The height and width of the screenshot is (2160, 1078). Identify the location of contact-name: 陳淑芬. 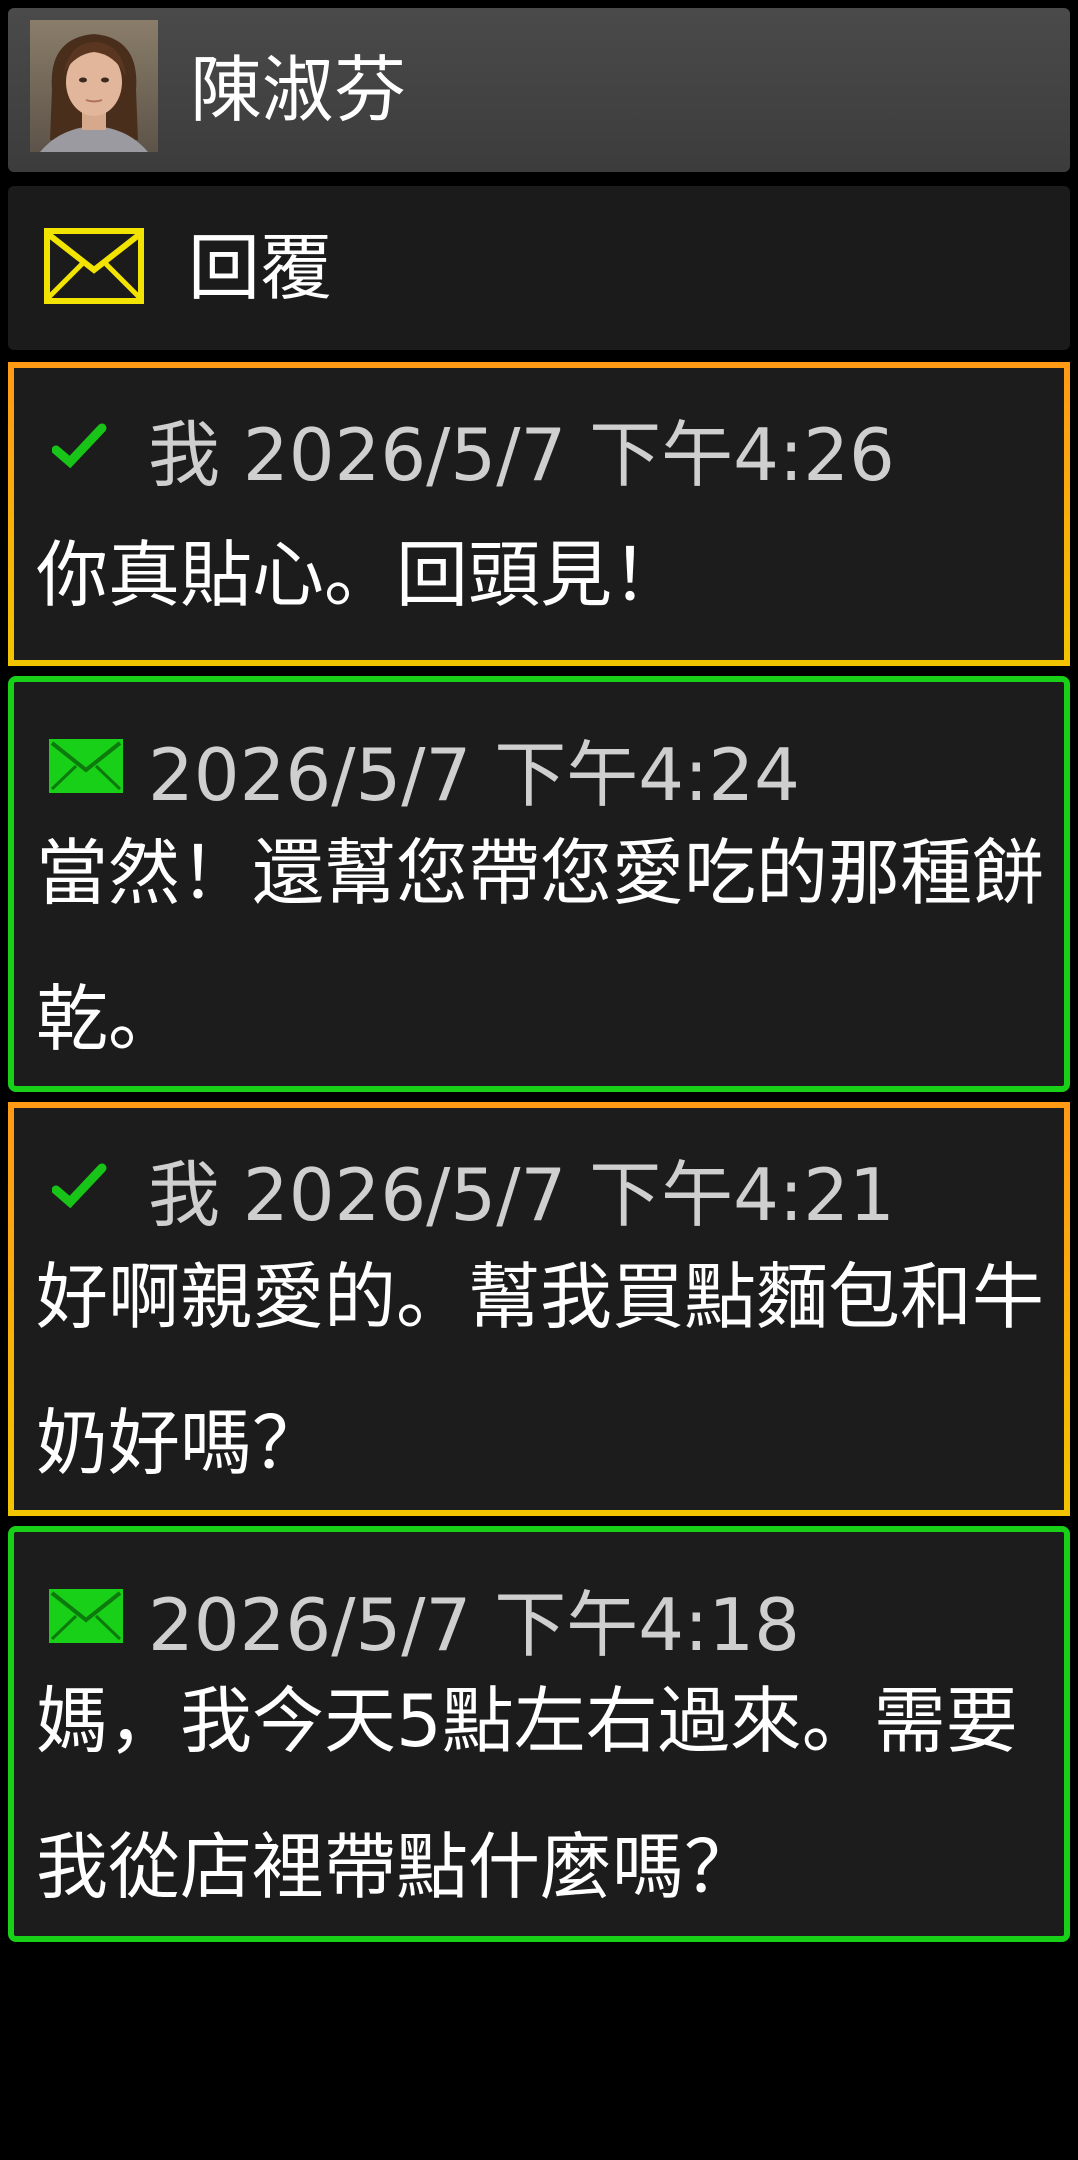
(298, 90).